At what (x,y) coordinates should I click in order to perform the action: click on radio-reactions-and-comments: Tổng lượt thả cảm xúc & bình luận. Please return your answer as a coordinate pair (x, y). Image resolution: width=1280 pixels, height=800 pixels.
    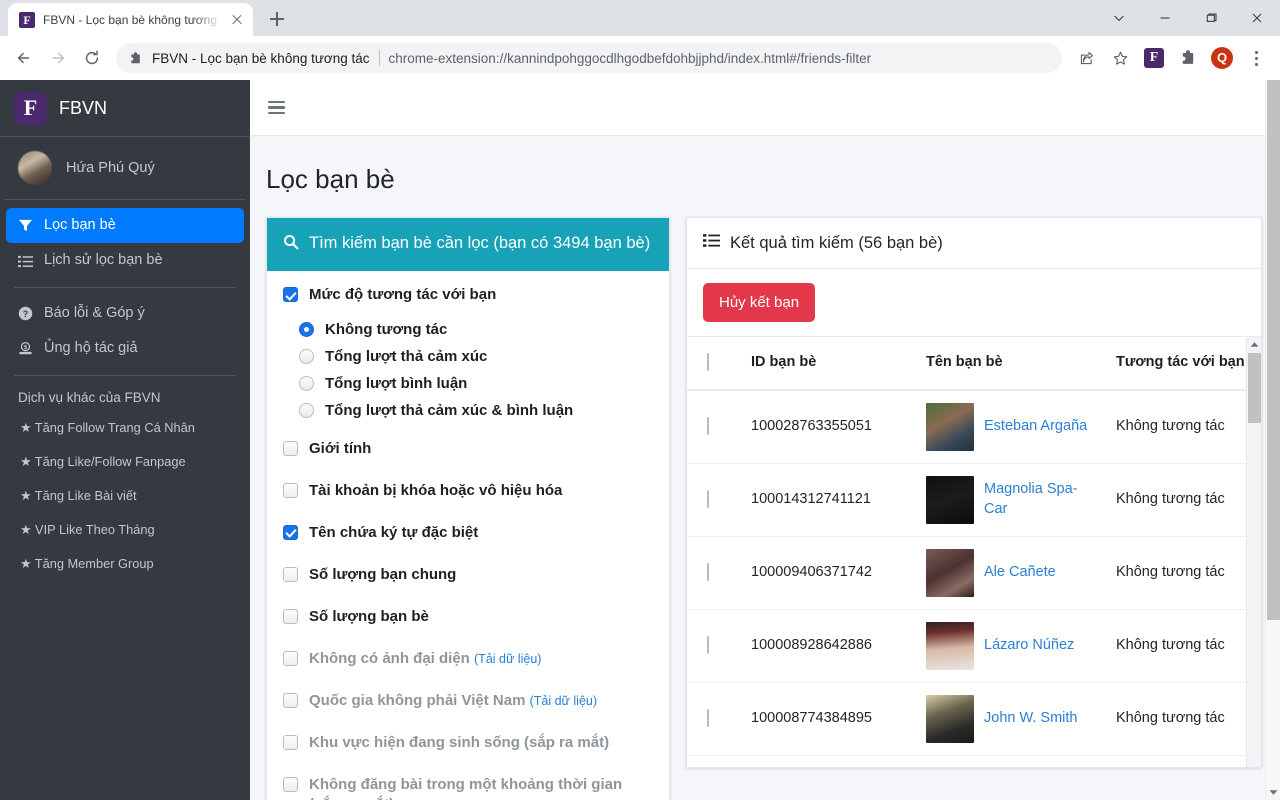
    Looking at the image, I should click on (476, 411).